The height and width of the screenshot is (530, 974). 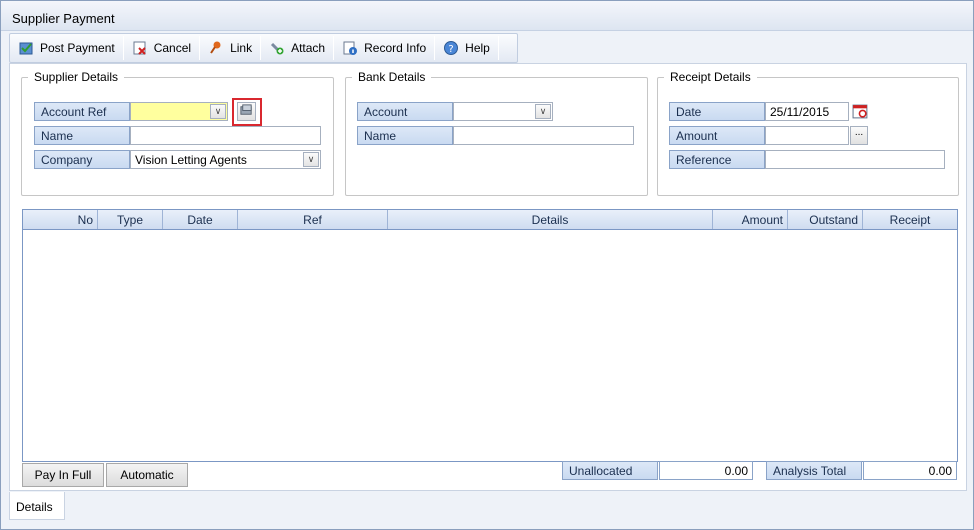 I want to click on post-payment-button: Post Payment, so click(x=66, y=48).